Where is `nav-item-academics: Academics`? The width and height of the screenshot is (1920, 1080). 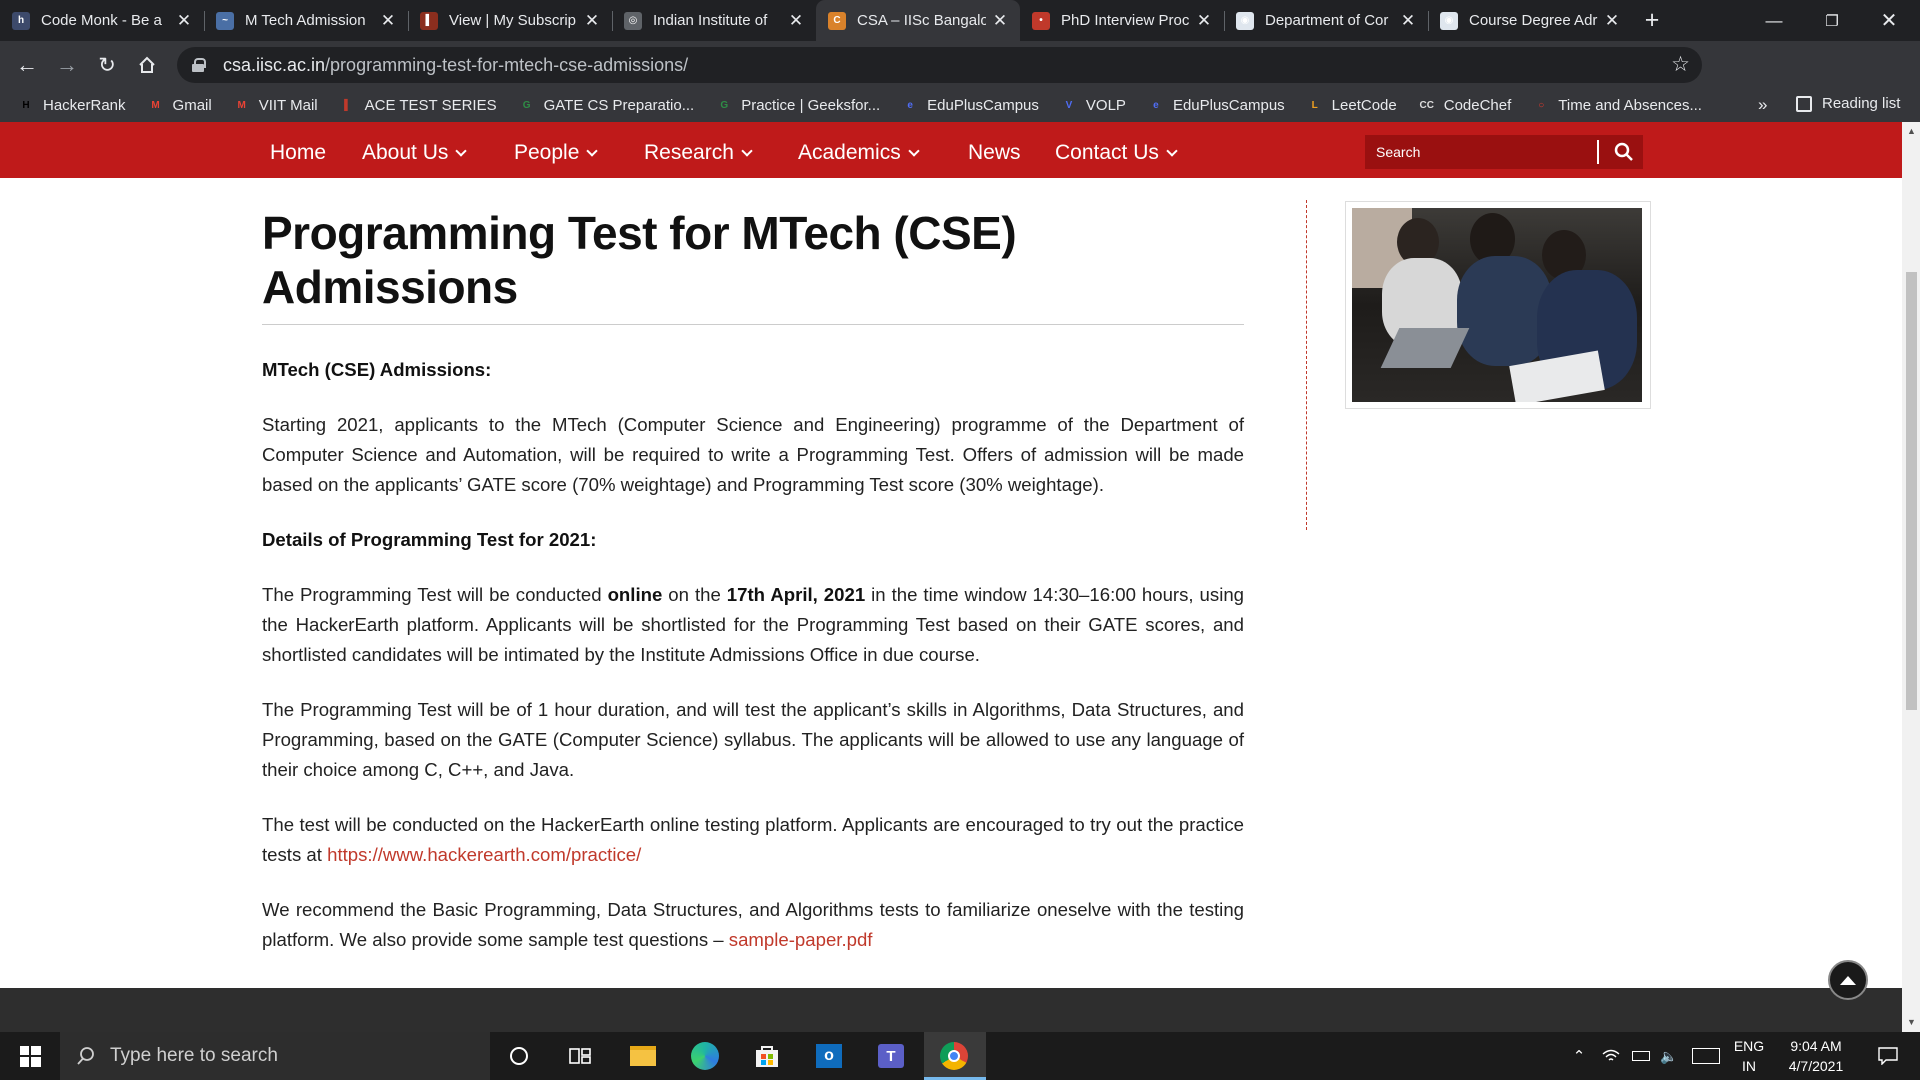 nav-item-academics: Academics is located at coordinates (859, 153).